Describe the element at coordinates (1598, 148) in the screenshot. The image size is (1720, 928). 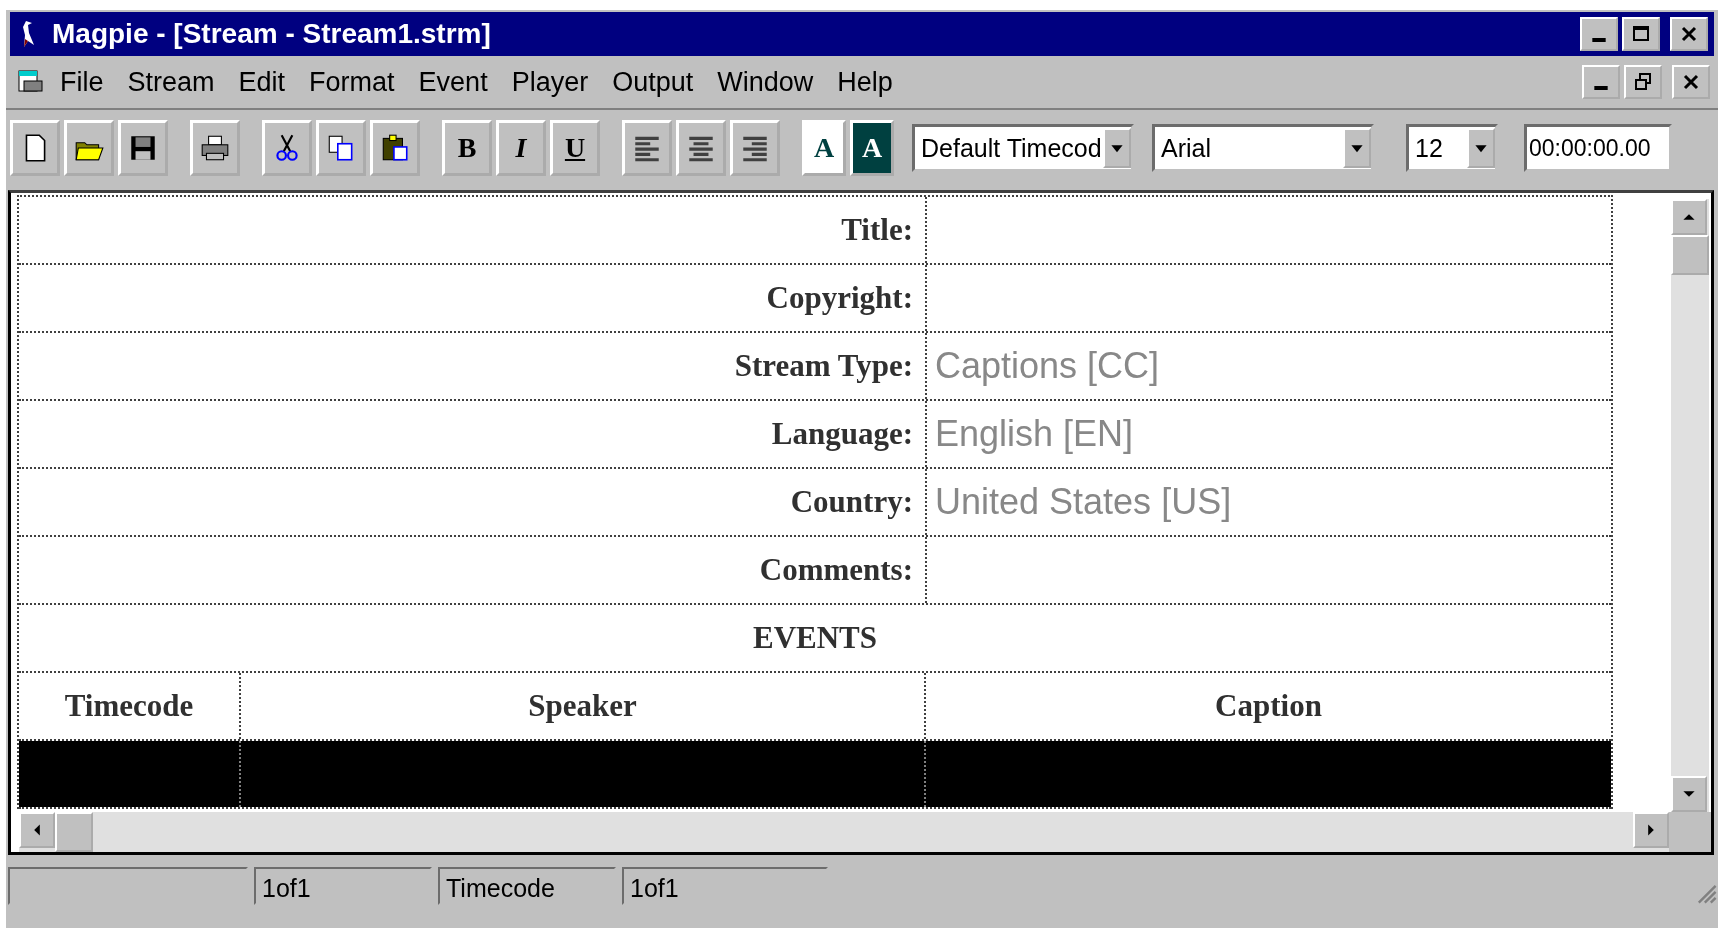
I see `timecode-field: 00:00:00.00` at that location.